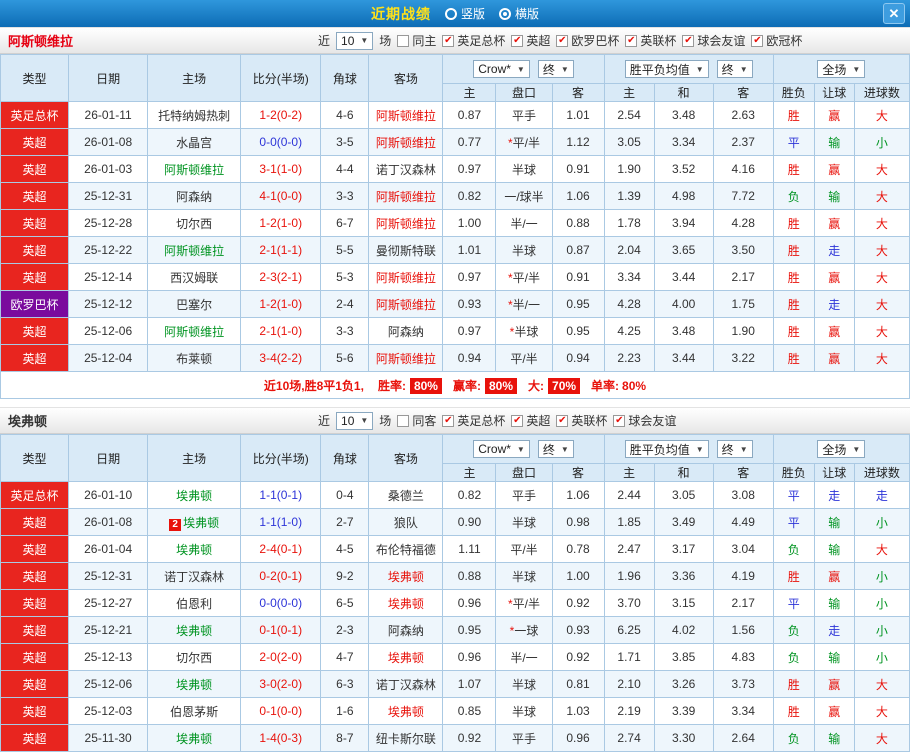 The height and width of the screenshot is (754, 910). What do you see at coordinates (629, 472) in the screenshot?
I see `column-subheader-euro-home: 主` at bounding box center [629, 472].